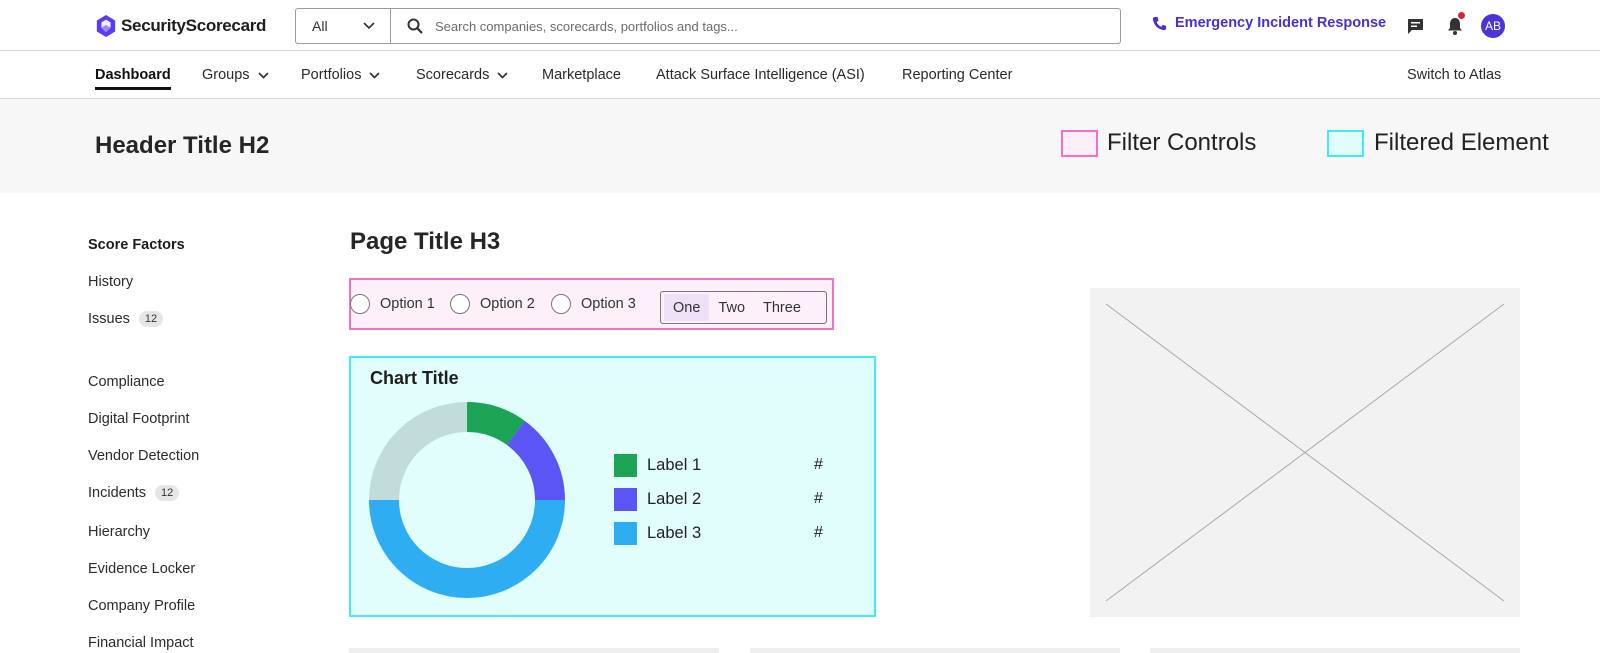 Image resolution: width=1600 pixels, height=653 pixels. I want to click on nav-groups: Groups, so click(235, 75).